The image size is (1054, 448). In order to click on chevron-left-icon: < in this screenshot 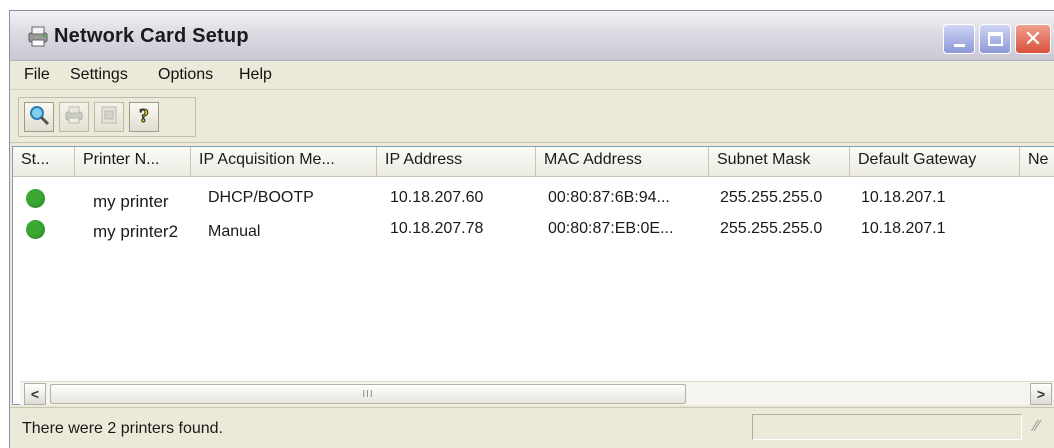, I will do `click(35, 394)`.